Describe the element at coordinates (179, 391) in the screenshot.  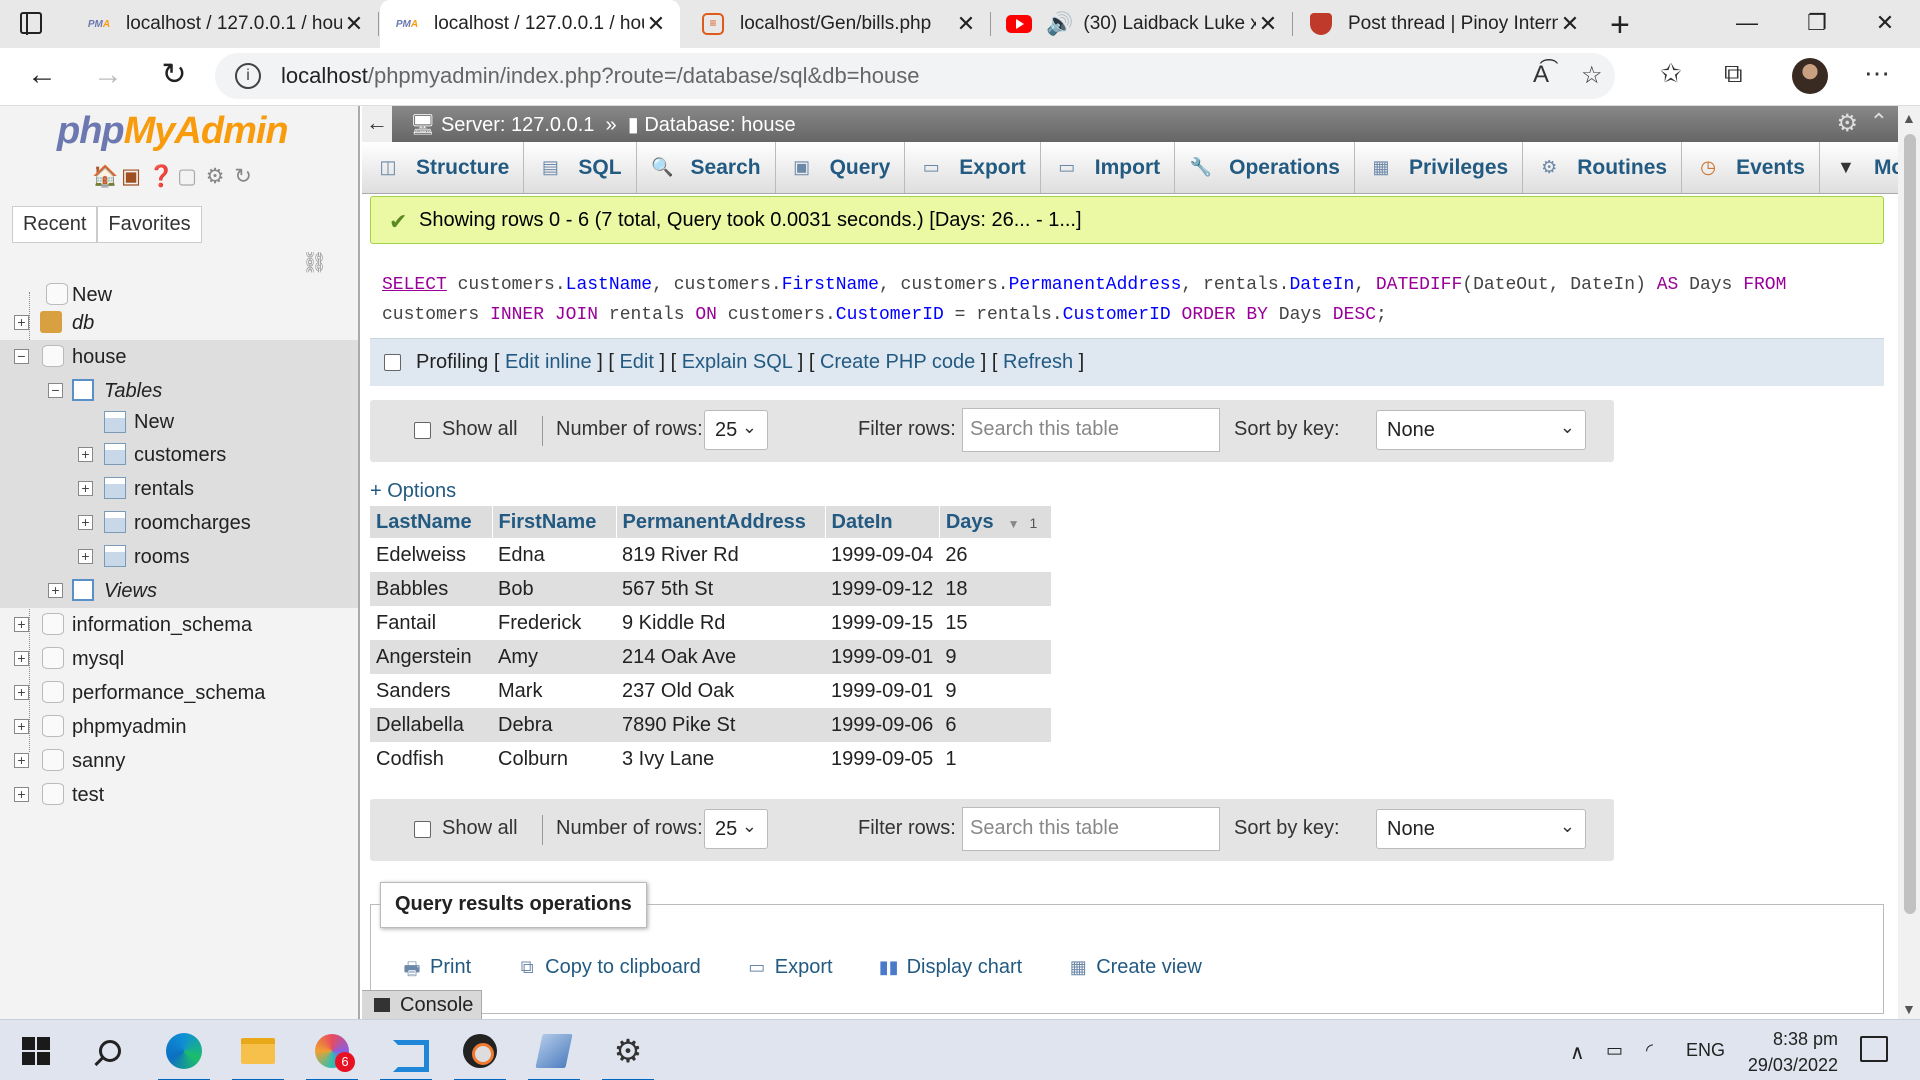
I see `tree-item-tables: − Tables` at that location.